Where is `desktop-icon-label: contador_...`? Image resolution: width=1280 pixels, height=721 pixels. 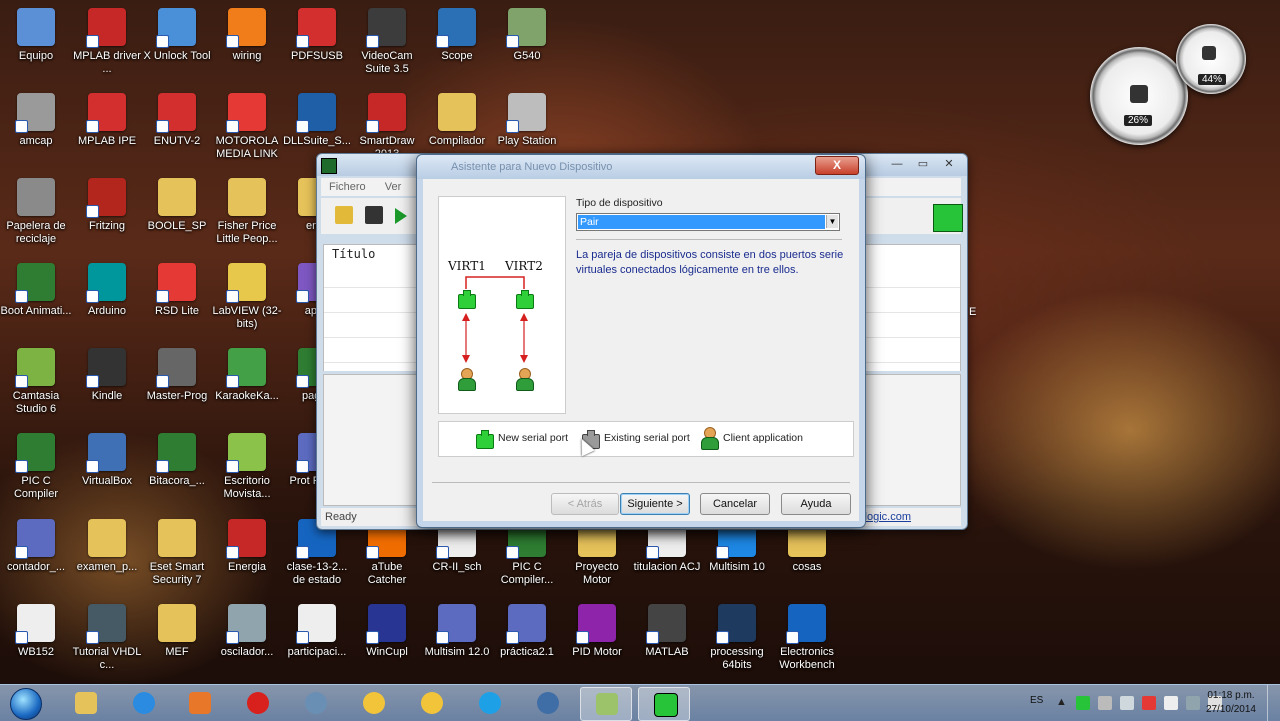
desktop-icon-label: contador_... is located at coordinates (36, 567).